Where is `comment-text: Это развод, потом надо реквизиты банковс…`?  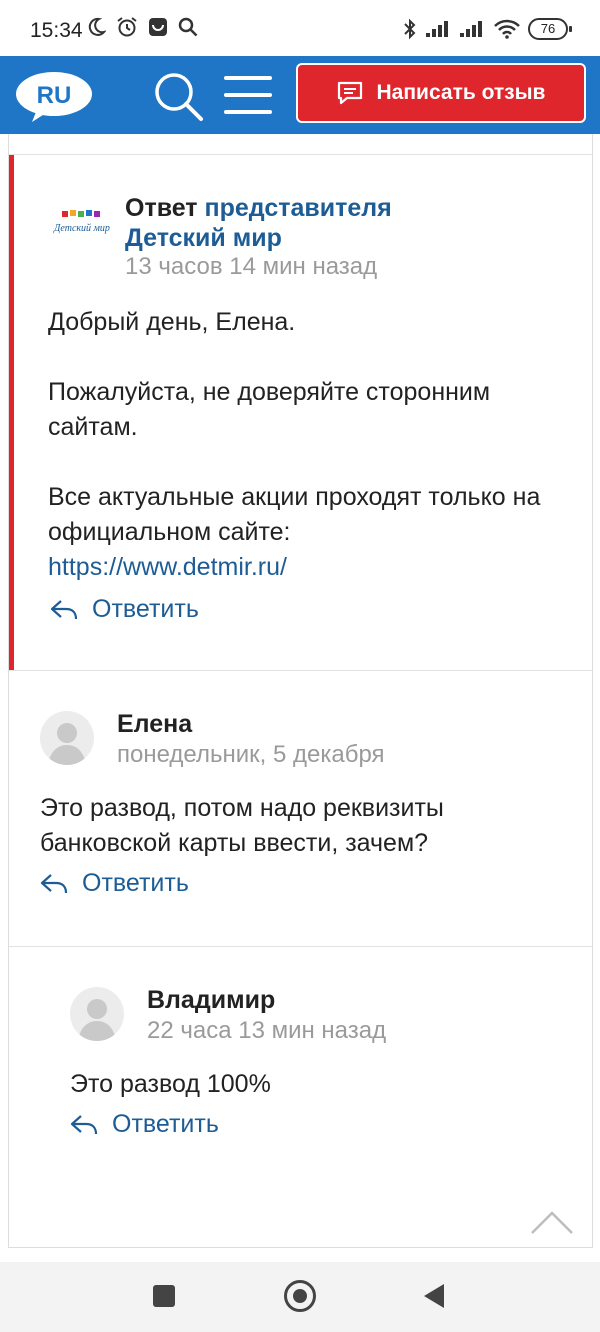
comment-text: Это развод, потом надо реквизиты банковс… is located at coordinates (242, 825).